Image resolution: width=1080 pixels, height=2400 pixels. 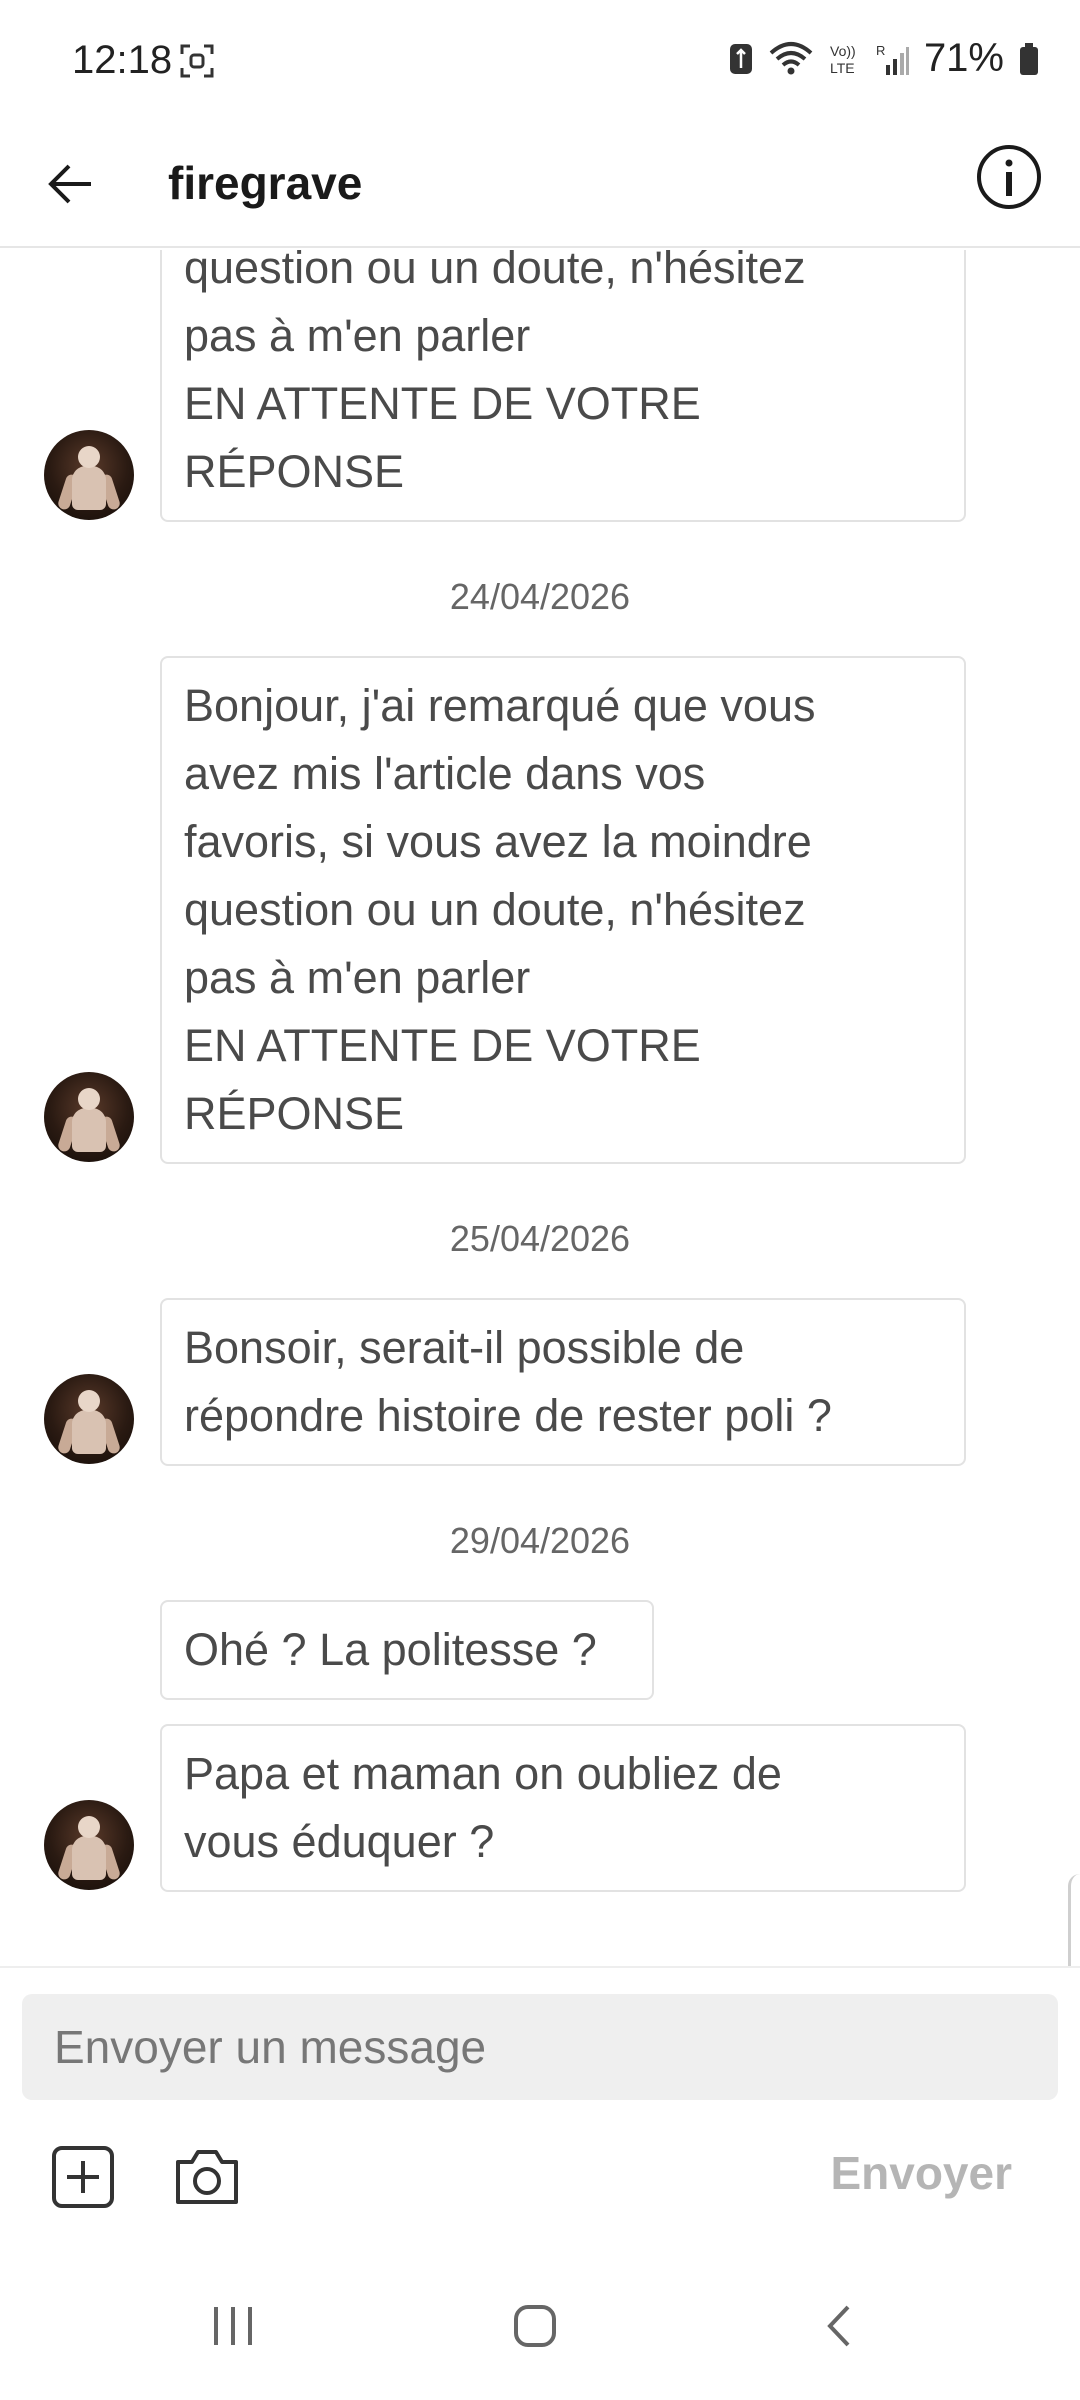 I want to click on chat-header: firegrave, so click(x=540, y=184).